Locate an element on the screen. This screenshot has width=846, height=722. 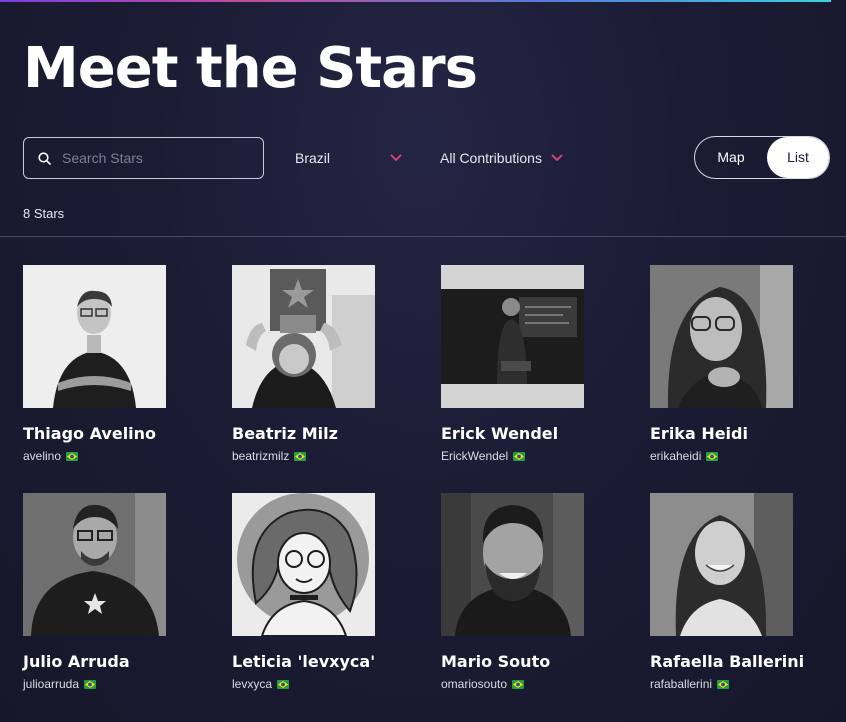
star-card: Mario Souto omariosouto is located at coordinates (526, 592).